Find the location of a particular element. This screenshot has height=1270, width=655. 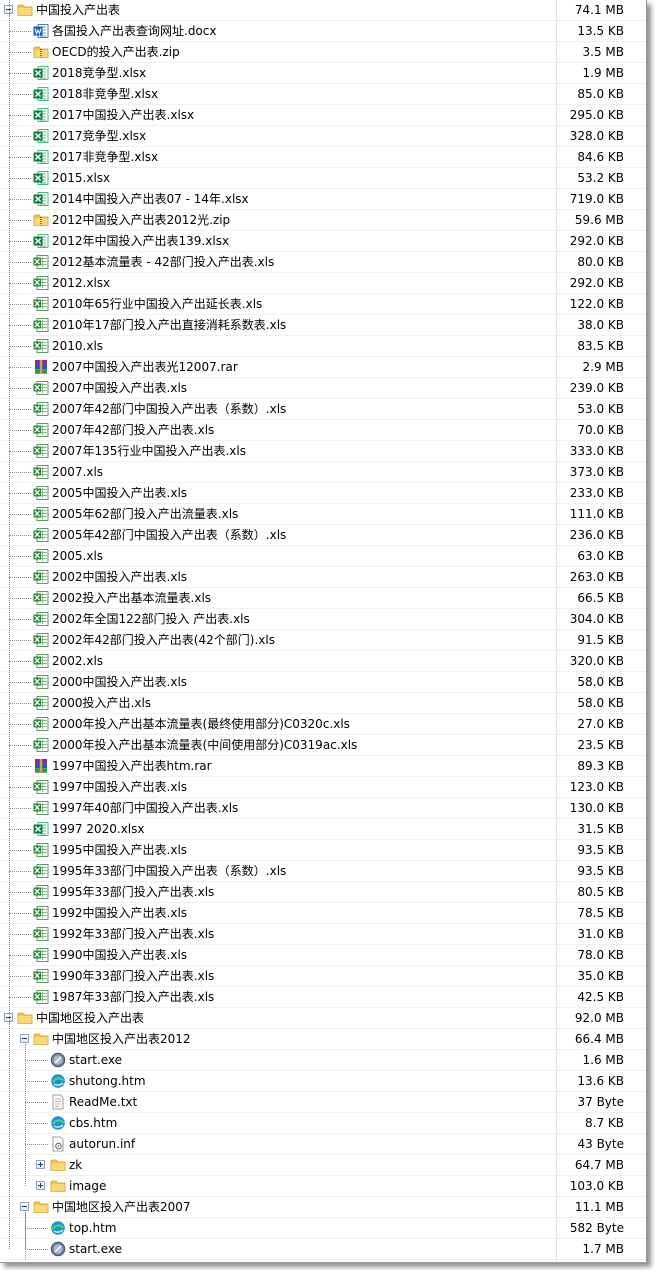

file-row: 2000中国投入产出表.xls 58.0 KB is located at coordinates (323, 682).